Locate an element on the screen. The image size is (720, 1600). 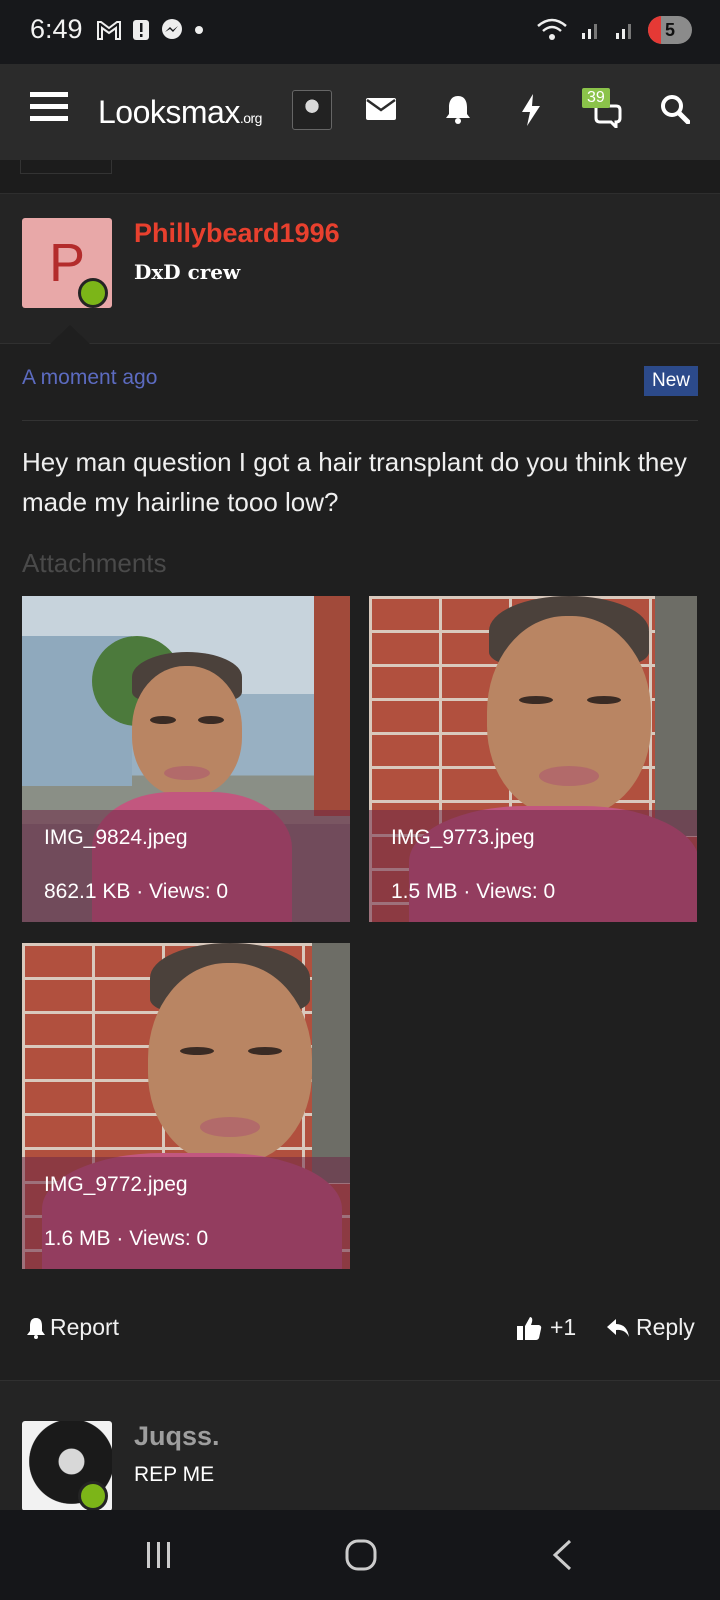
attachments-title: Attachments is located at coordinates (94, 563).